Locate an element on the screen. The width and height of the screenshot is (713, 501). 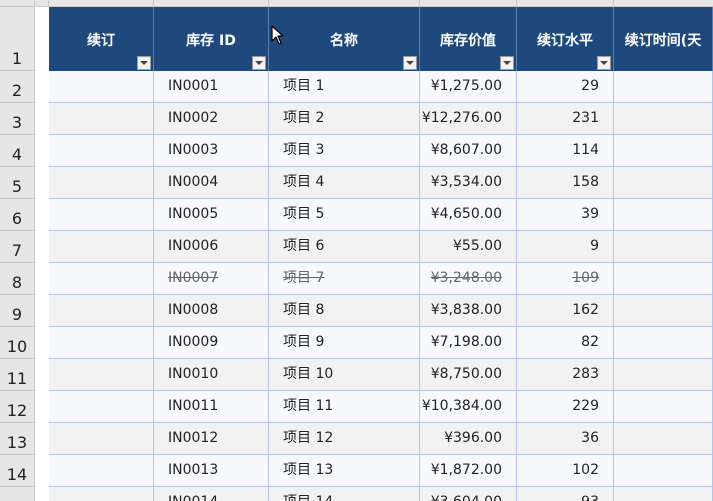
row-header: 3 is located at coordinates (17, 119).